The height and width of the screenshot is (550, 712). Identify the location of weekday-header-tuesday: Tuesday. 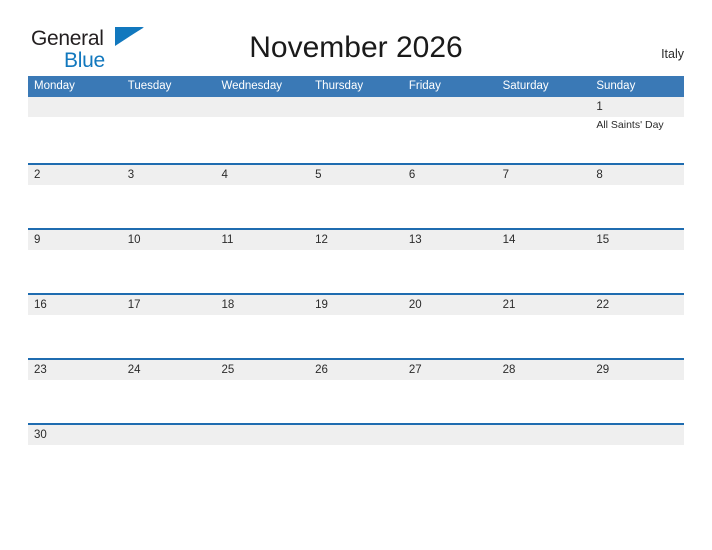
(149, 86).